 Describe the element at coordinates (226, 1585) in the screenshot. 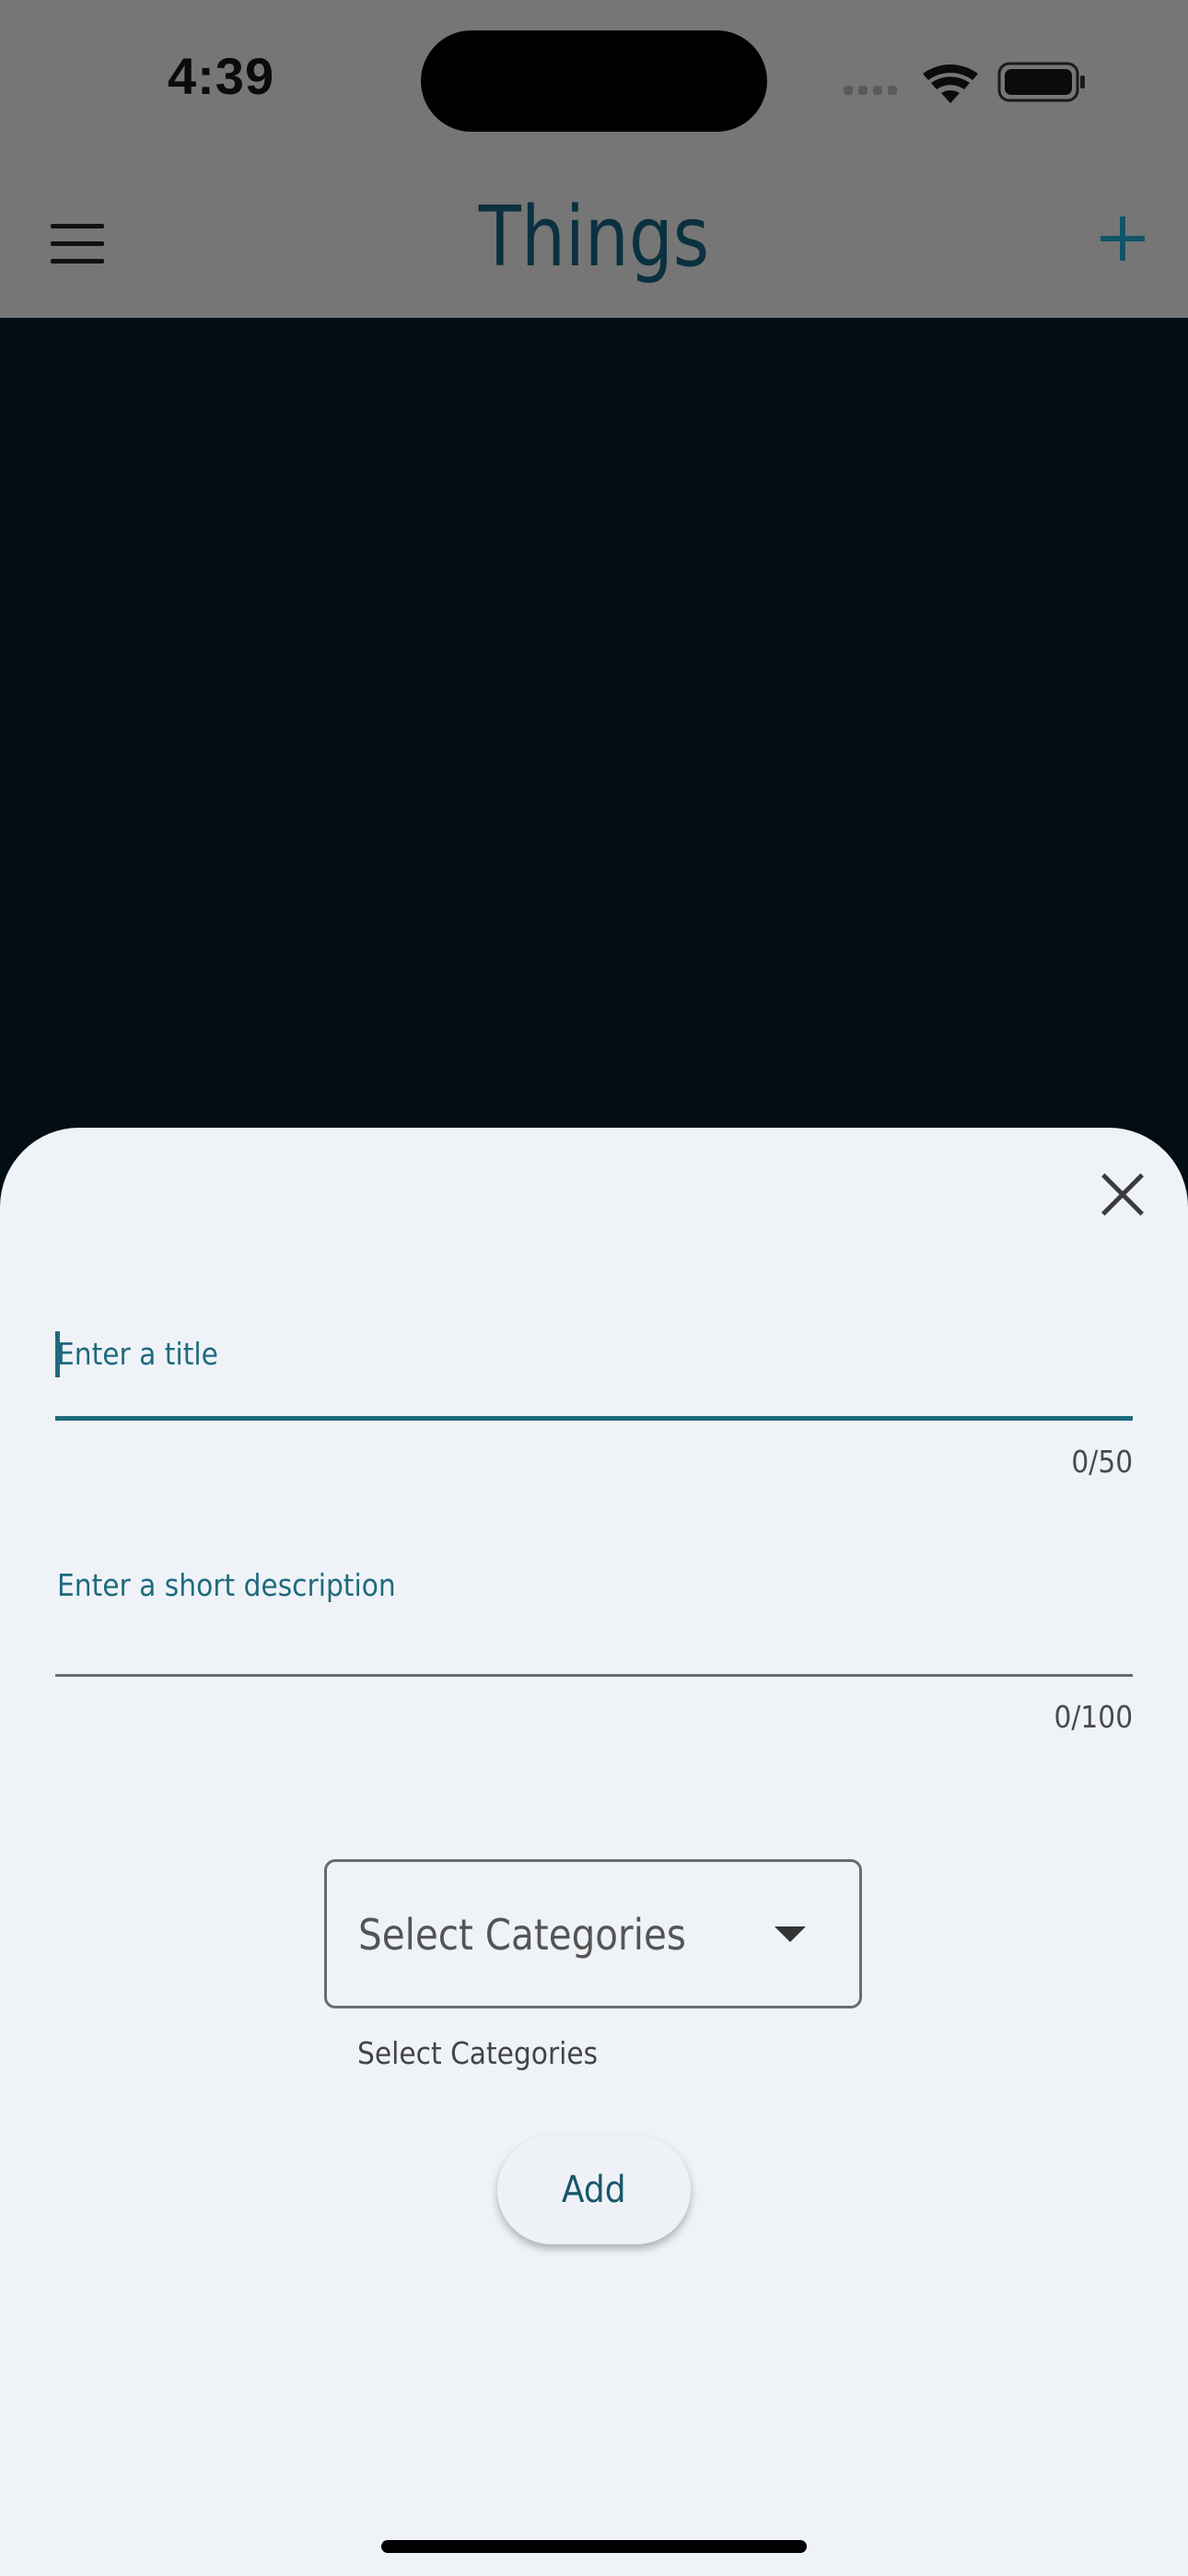

I see `description-placeholder: Enter a short description` at that location.